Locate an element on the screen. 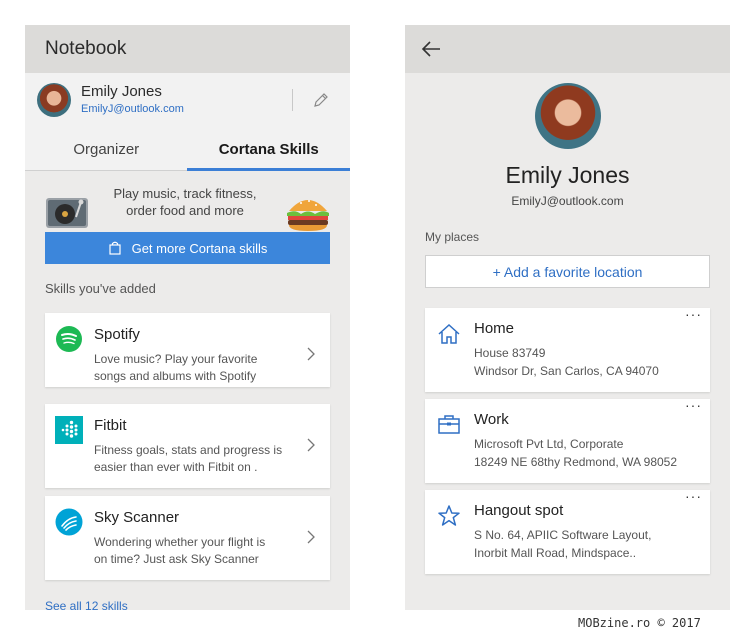 The image size is (750, 635). section-label: Skills you've added is located at coordinates (100, 288).